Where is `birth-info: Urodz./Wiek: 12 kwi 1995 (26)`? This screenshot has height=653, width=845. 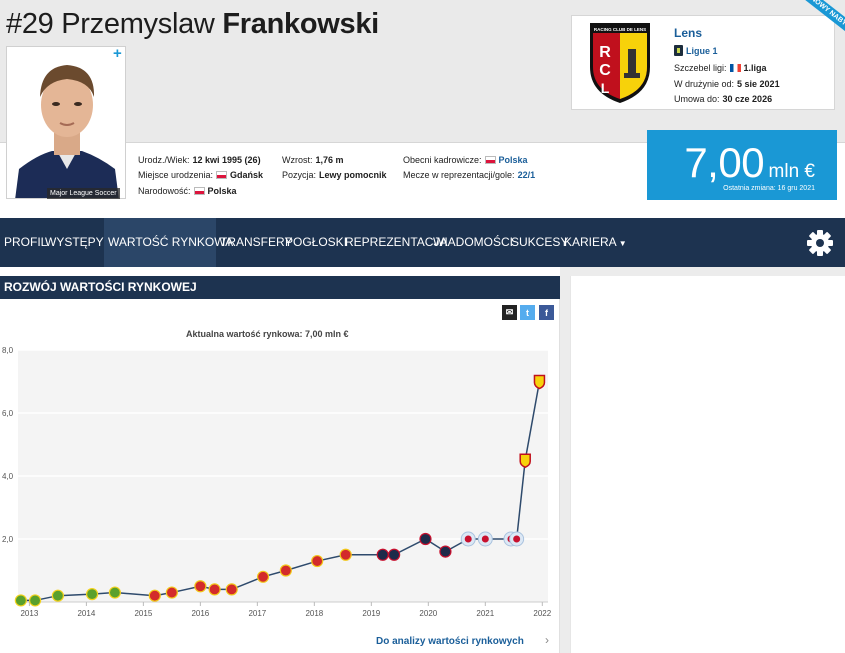
birth-info: Urodz./Wiek: 12 kwi 1995 (26) is located at coordinates (199, 160).